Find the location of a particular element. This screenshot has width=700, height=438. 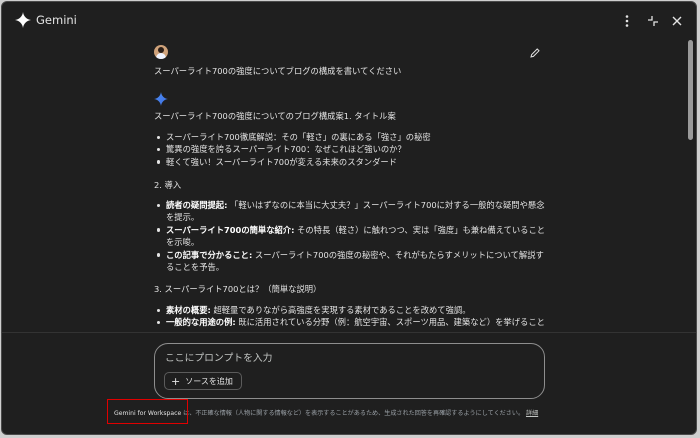

list-item: 軽くて強い！スーパーライト700が変える未来のスタンダード is located at coordinates (350, 162).